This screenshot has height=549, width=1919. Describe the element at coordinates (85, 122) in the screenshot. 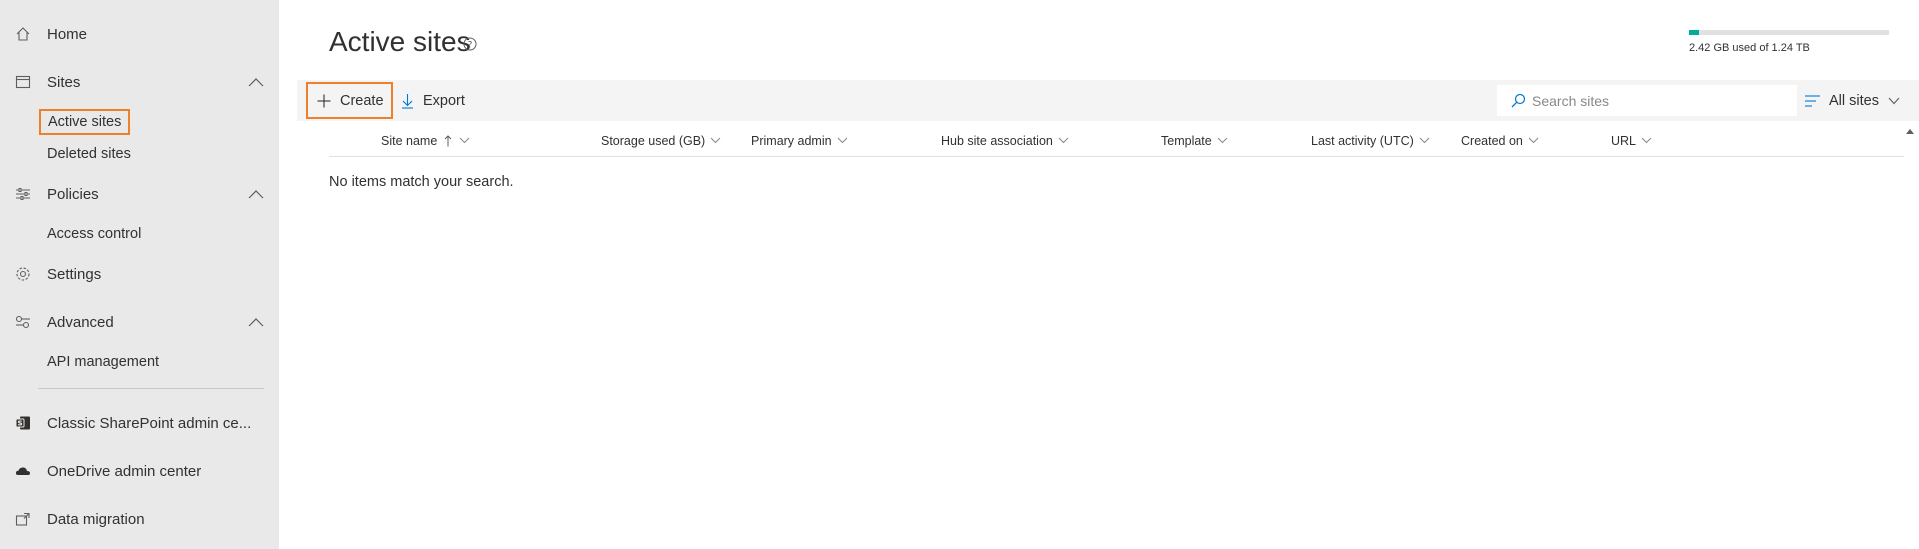

I see `nav-active-sites: Active sites` at that location.